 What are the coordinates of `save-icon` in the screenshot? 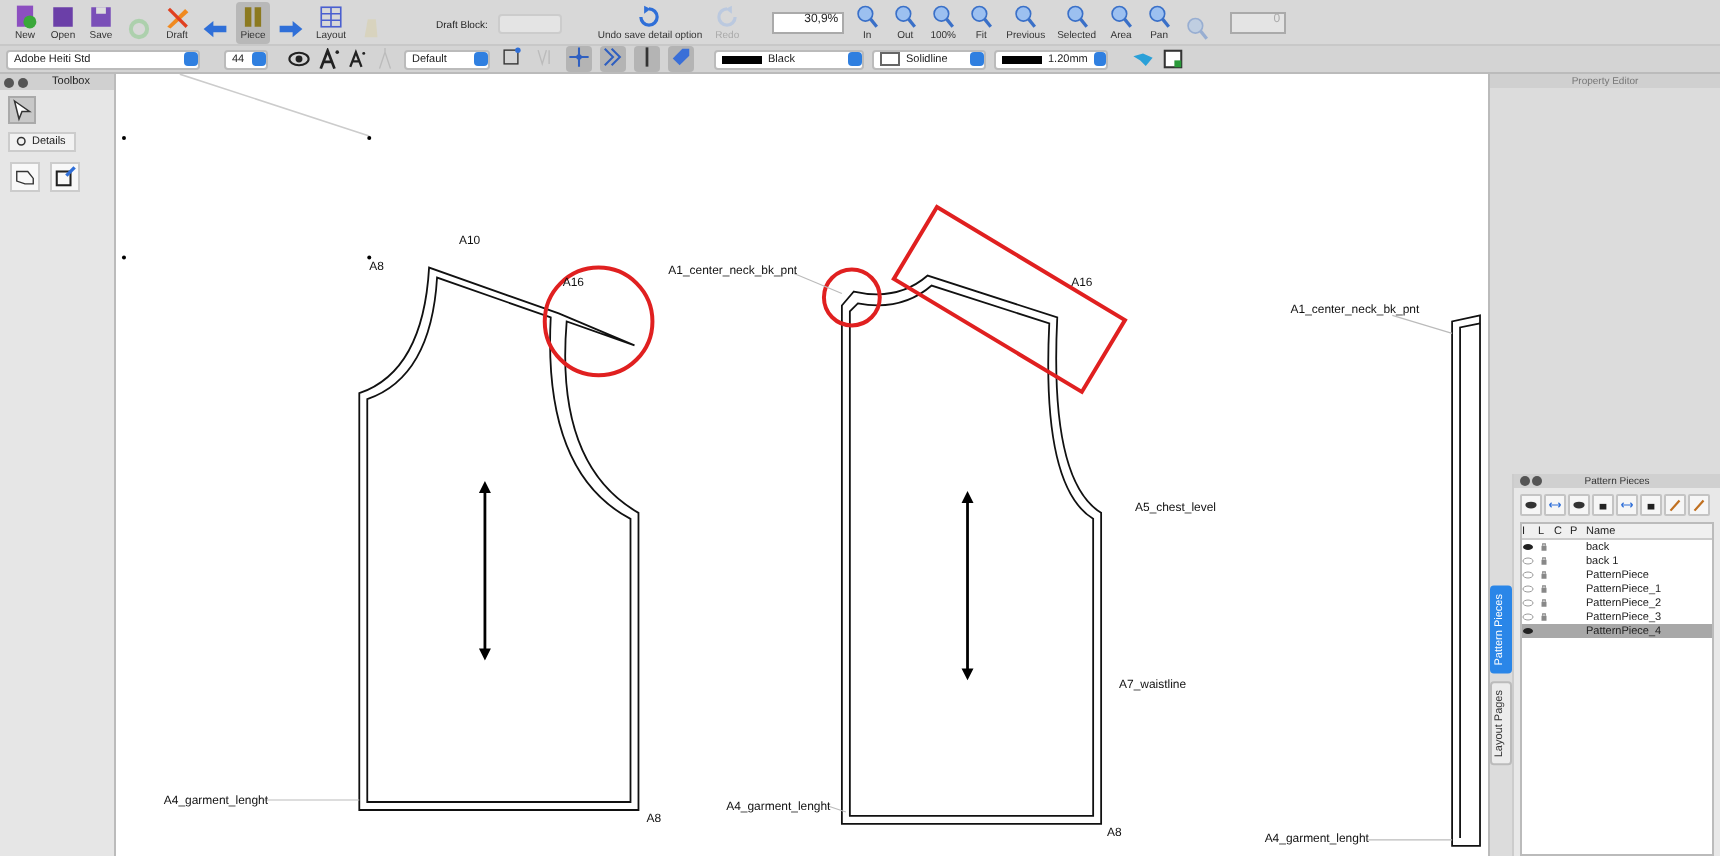 It's located at (1173, 59).